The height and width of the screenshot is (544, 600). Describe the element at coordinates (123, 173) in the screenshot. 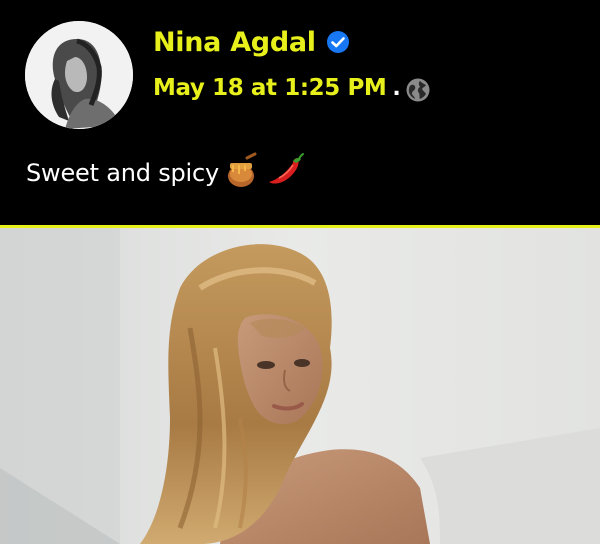

I see `post-caption: Sweet and spicy` at that location.